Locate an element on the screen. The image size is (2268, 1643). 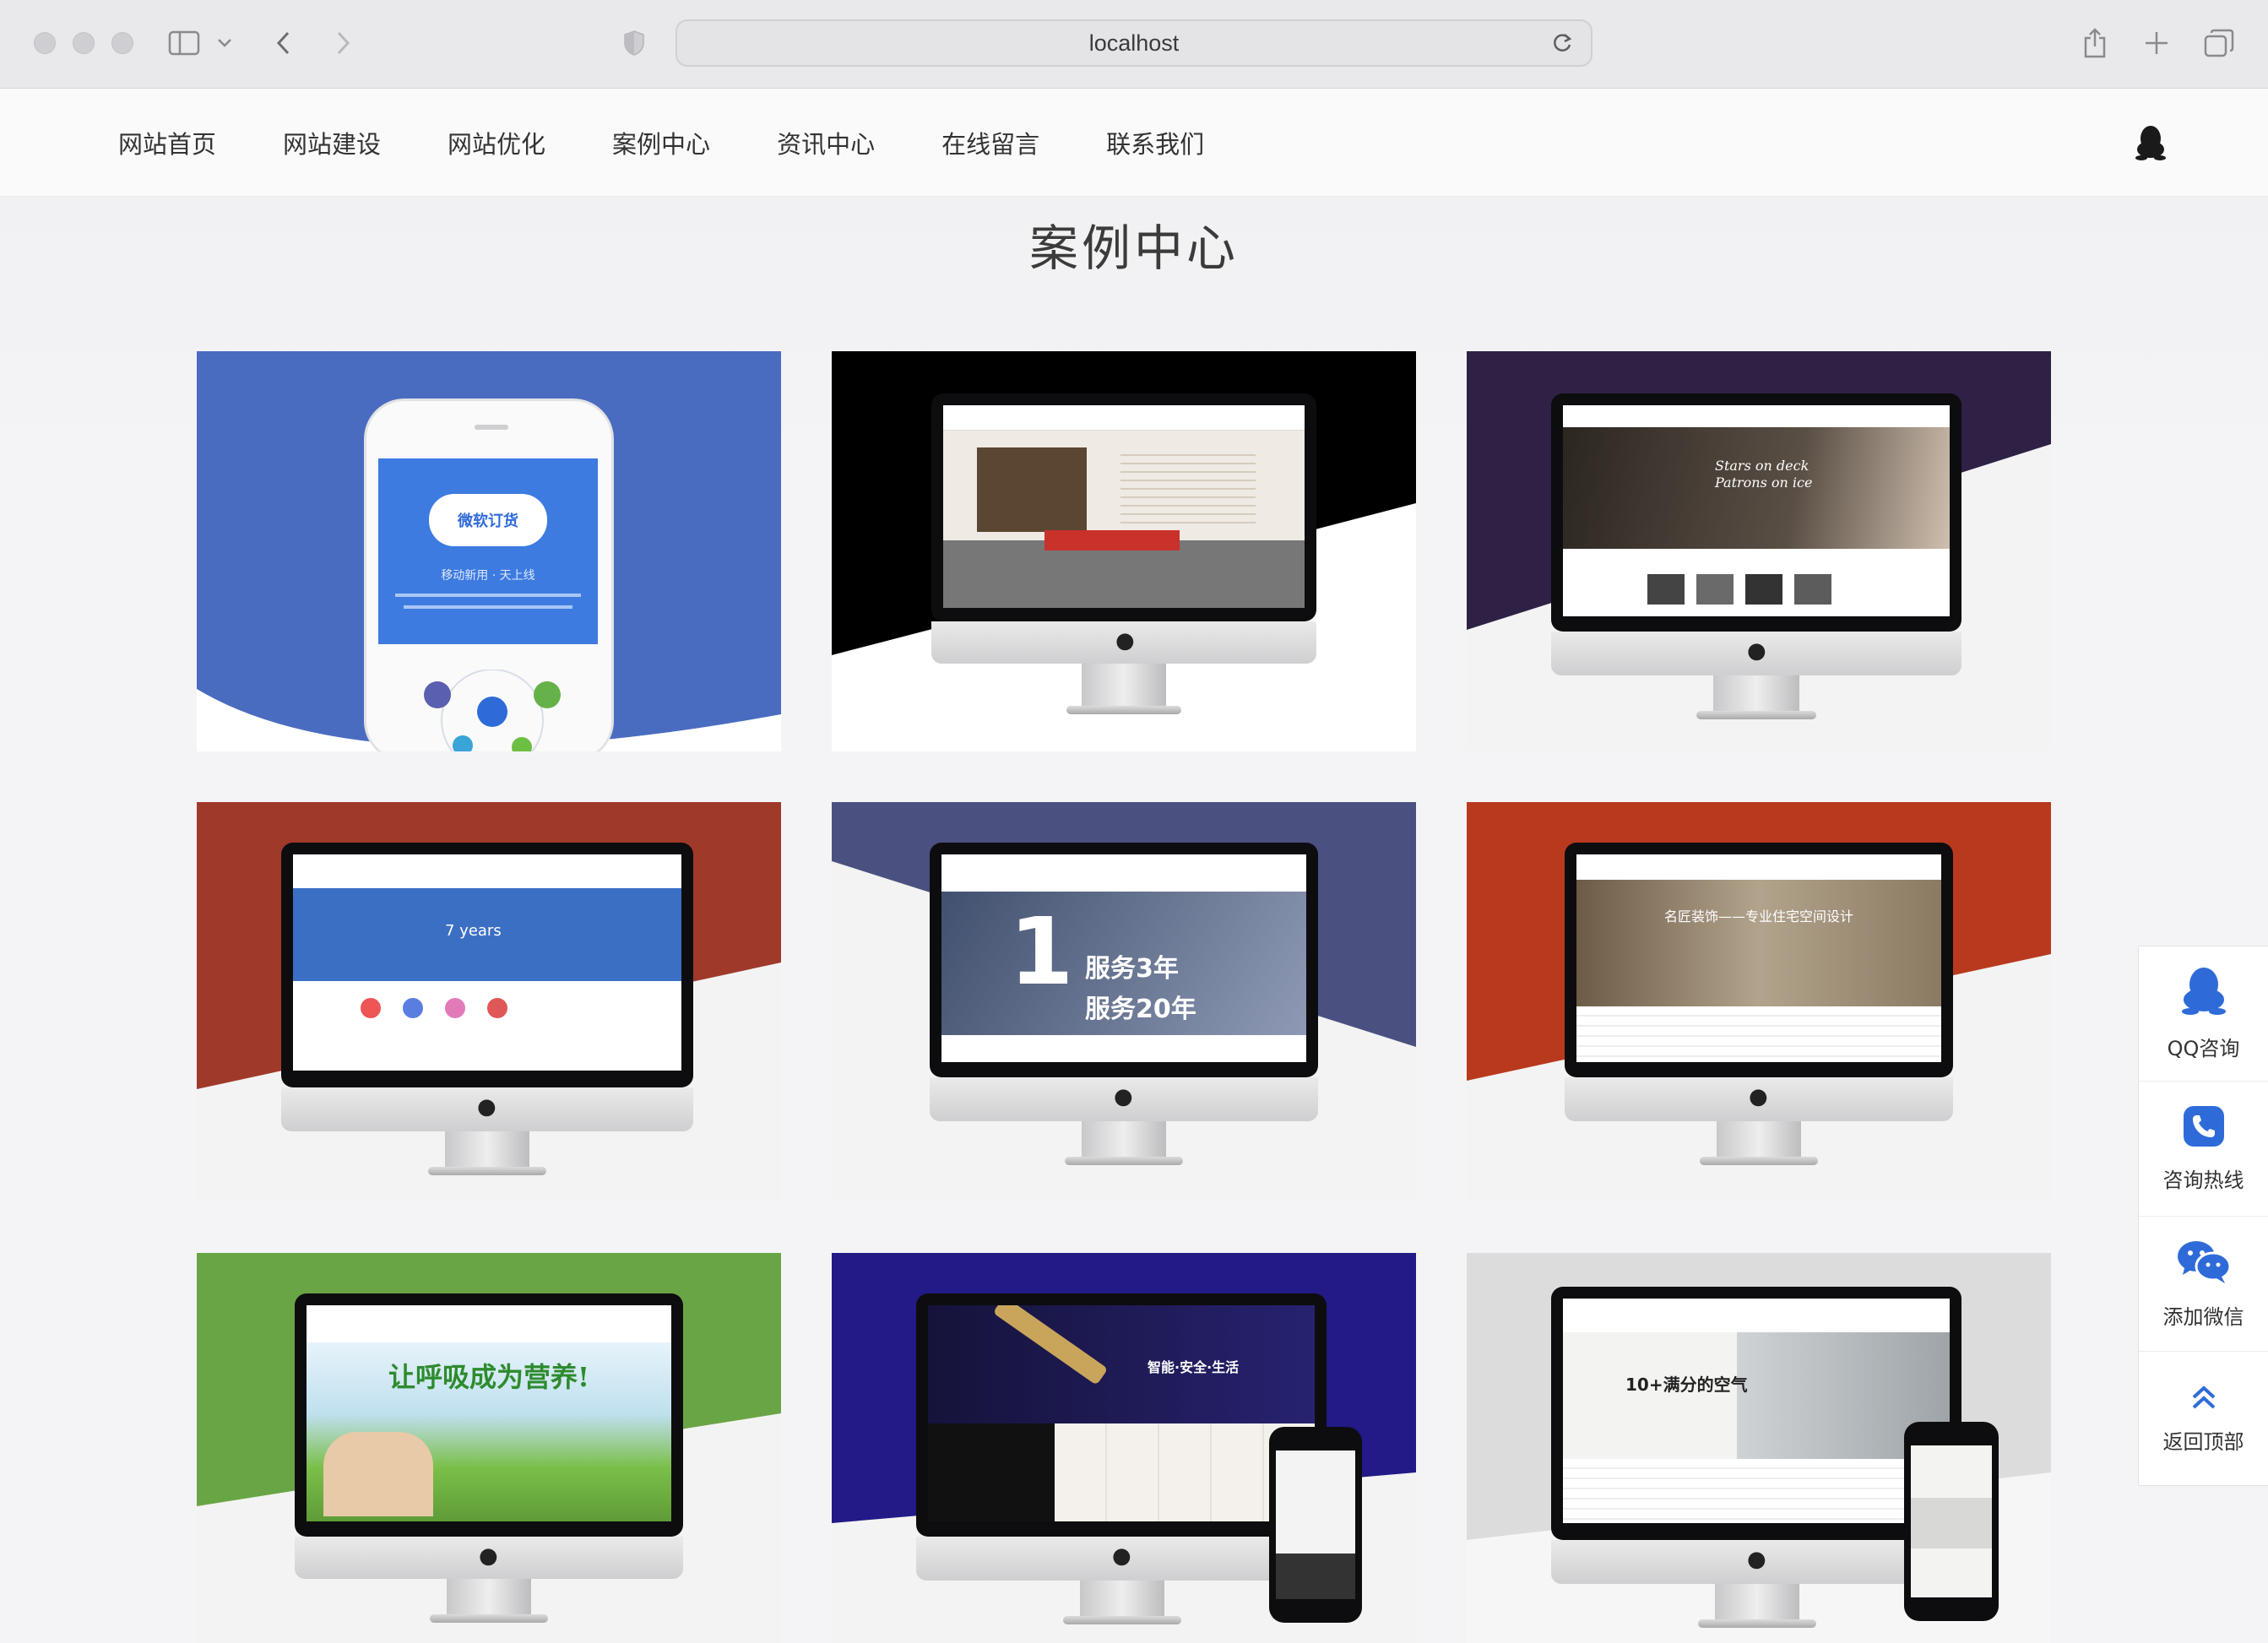
imac-screen: 10+满分的空气 is located at coordinates (1756, 1411).